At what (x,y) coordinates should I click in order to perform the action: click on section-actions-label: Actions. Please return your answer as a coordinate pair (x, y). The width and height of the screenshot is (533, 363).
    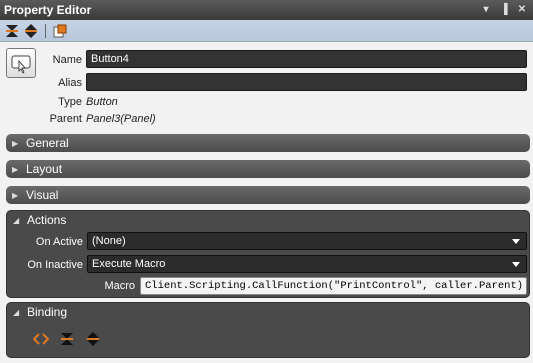
    Looking at the image, I should click on (47, 220).